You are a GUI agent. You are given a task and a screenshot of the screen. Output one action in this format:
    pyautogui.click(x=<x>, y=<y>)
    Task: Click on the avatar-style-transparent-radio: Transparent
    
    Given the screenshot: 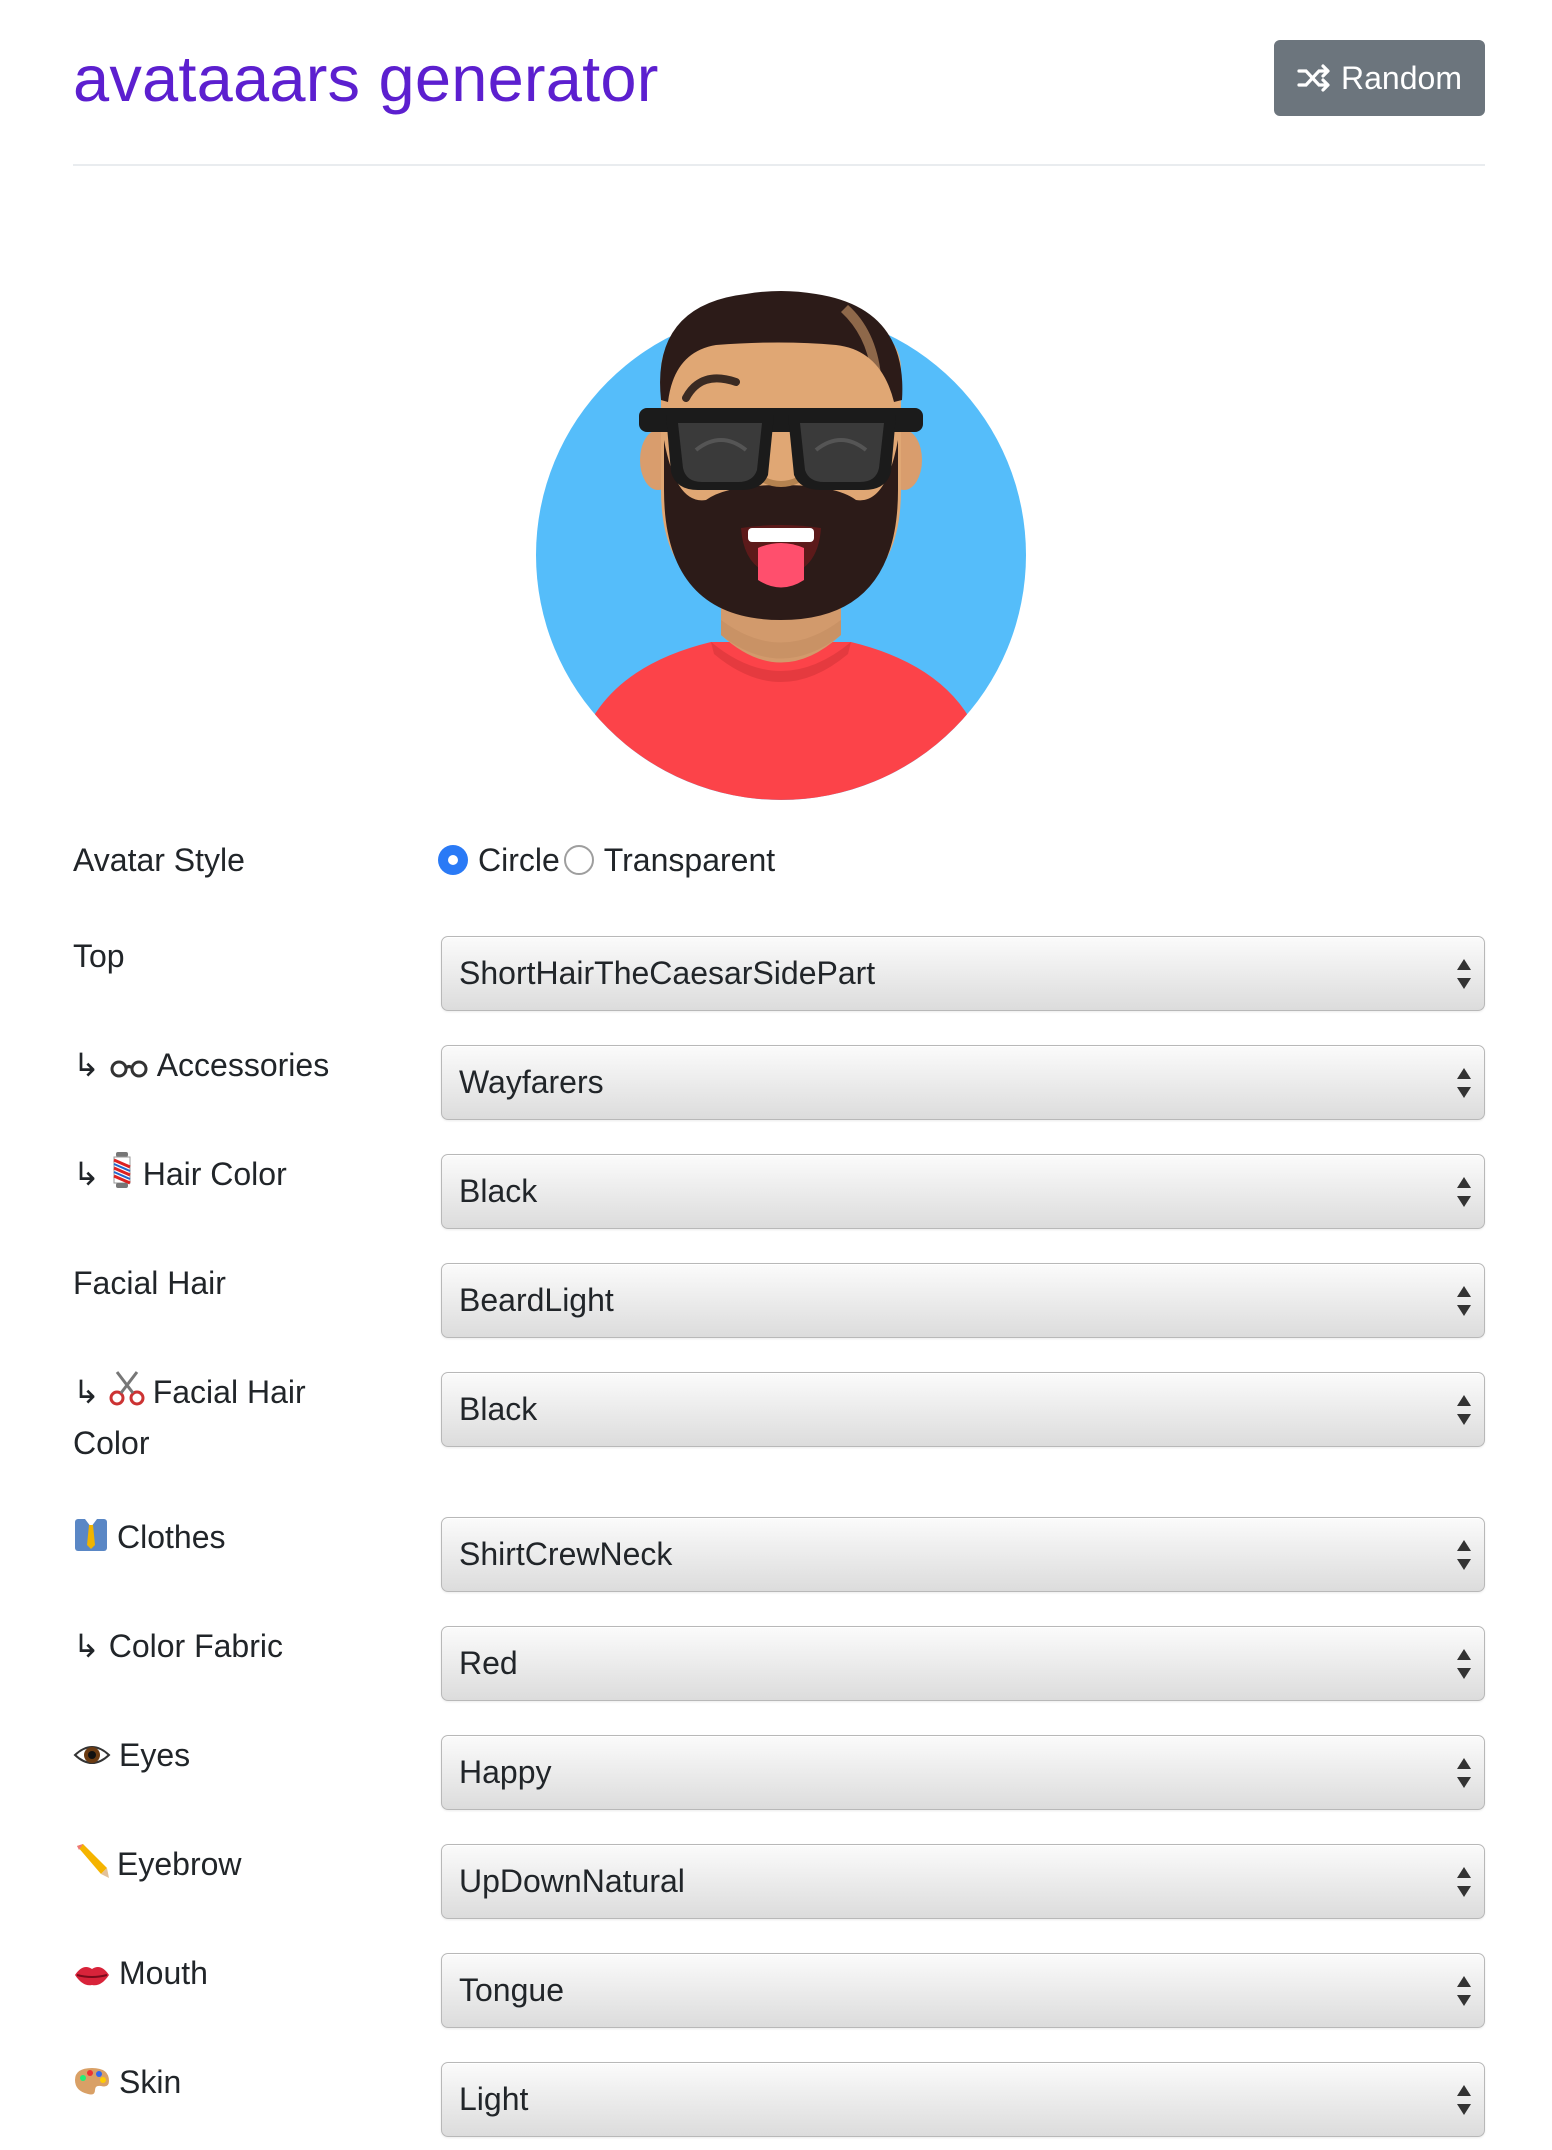 What is the action you would take?
    pyautogui.click(x=671, y=860)
    